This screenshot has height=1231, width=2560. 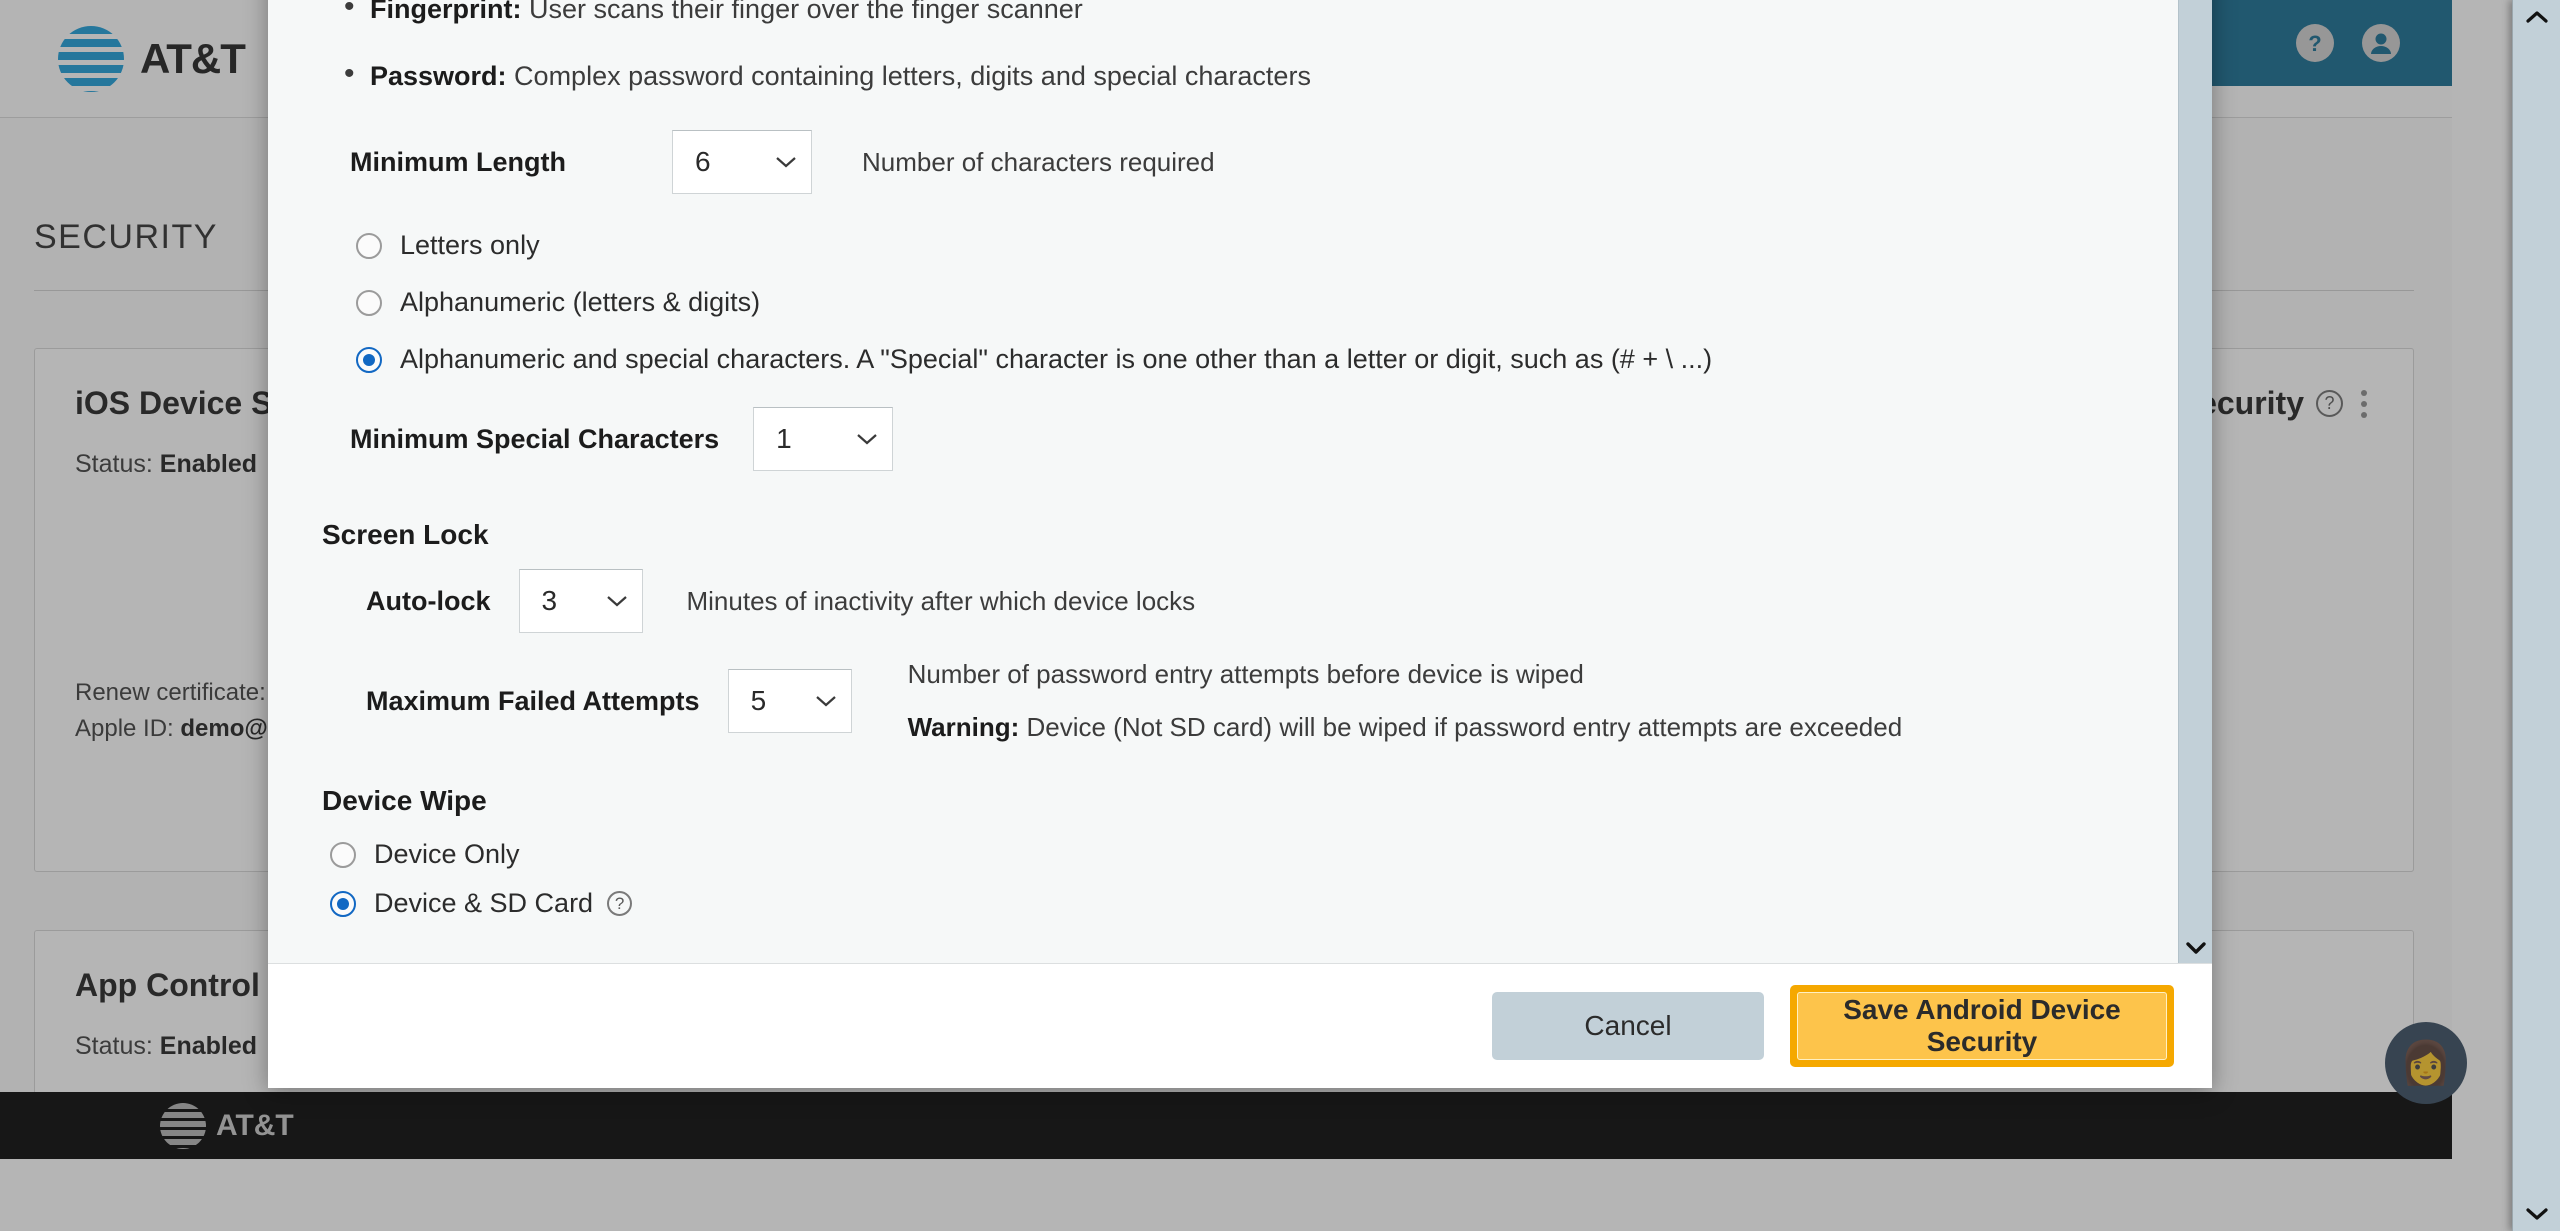 What do you see at coordinates (823, 439) in the screenshot?
I see `minimum-special-characters-select: 1` at bounding box center [823, 439].